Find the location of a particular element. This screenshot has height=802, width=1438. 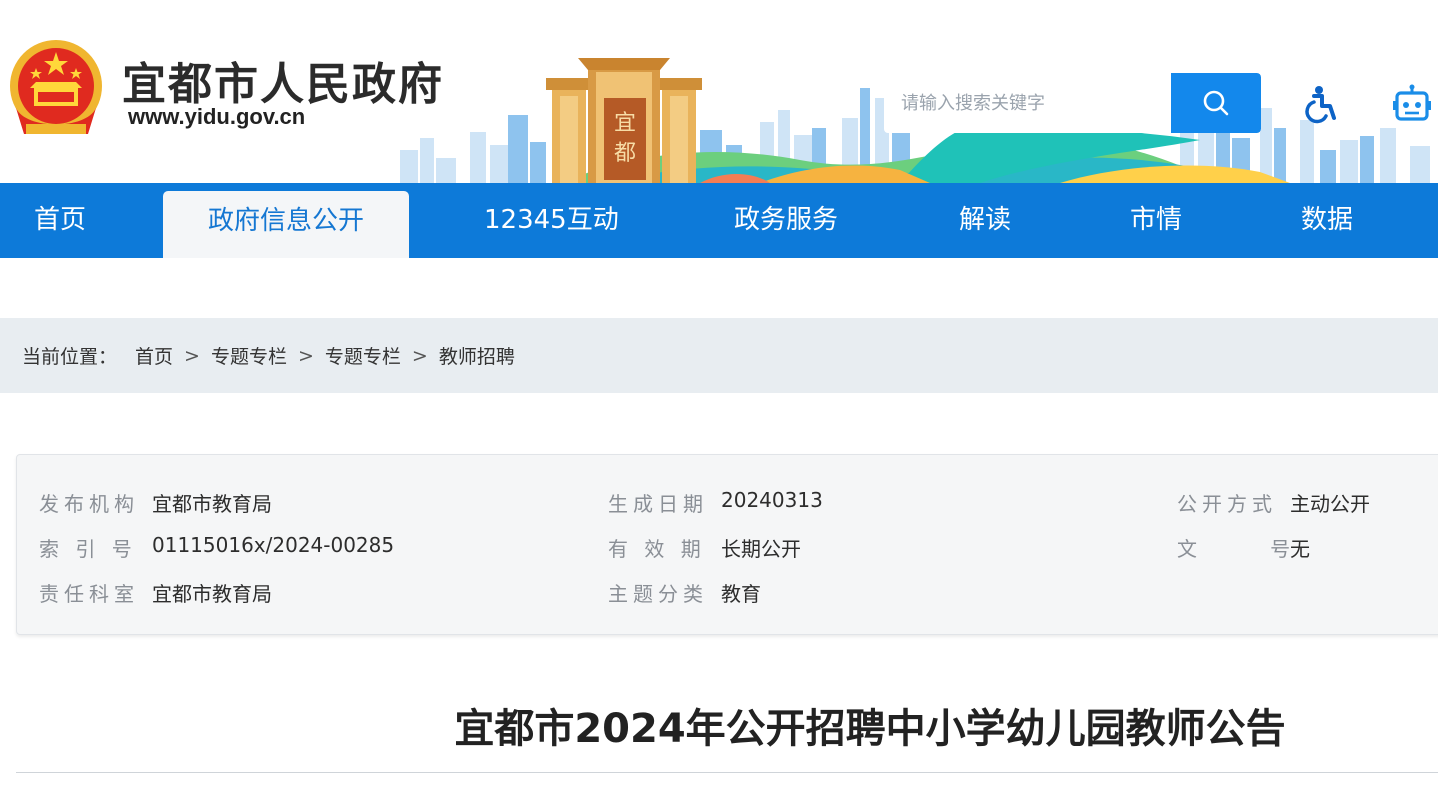

site-title: 宜都市人民政府 is located at coordinates (283, 80).